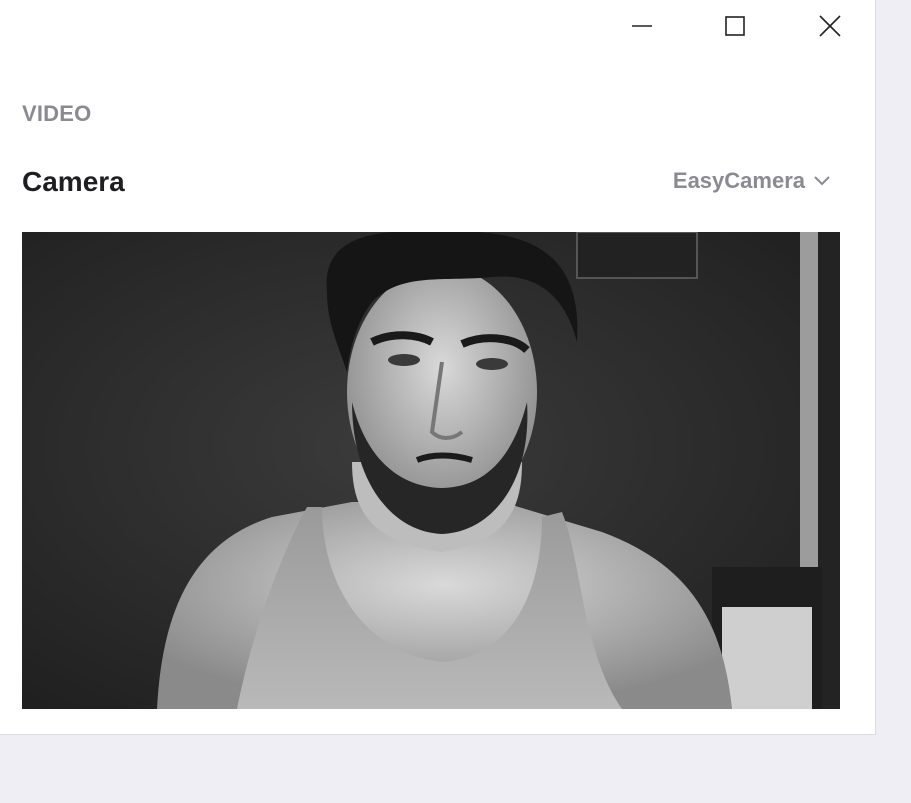 The image size is (911, 803). I want to click on camera-label: Camera, so click(73, 181).